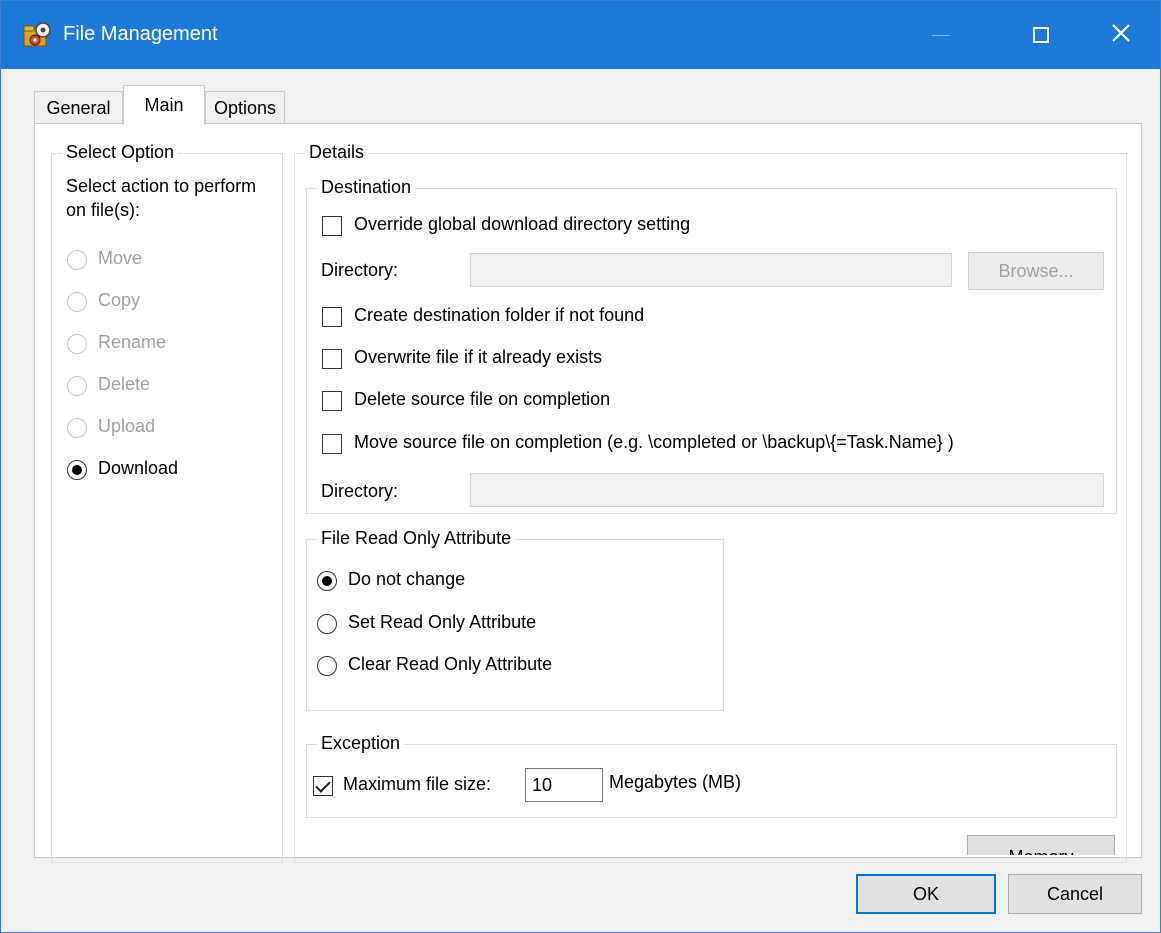 The height and width of the screenshot is (933, 1161). Describe the element at coordinates (442, 622) in the screenshot. I see `radio-set-read-only-label: Set Read Only Attribute` at that location.